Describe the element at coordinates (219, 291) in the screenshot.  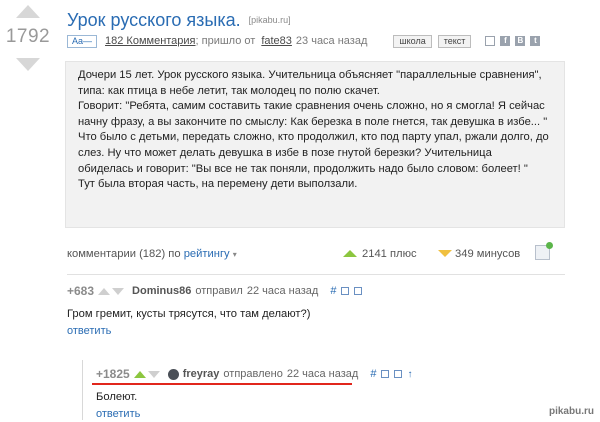
I see `comment-action: отправил` at that location.